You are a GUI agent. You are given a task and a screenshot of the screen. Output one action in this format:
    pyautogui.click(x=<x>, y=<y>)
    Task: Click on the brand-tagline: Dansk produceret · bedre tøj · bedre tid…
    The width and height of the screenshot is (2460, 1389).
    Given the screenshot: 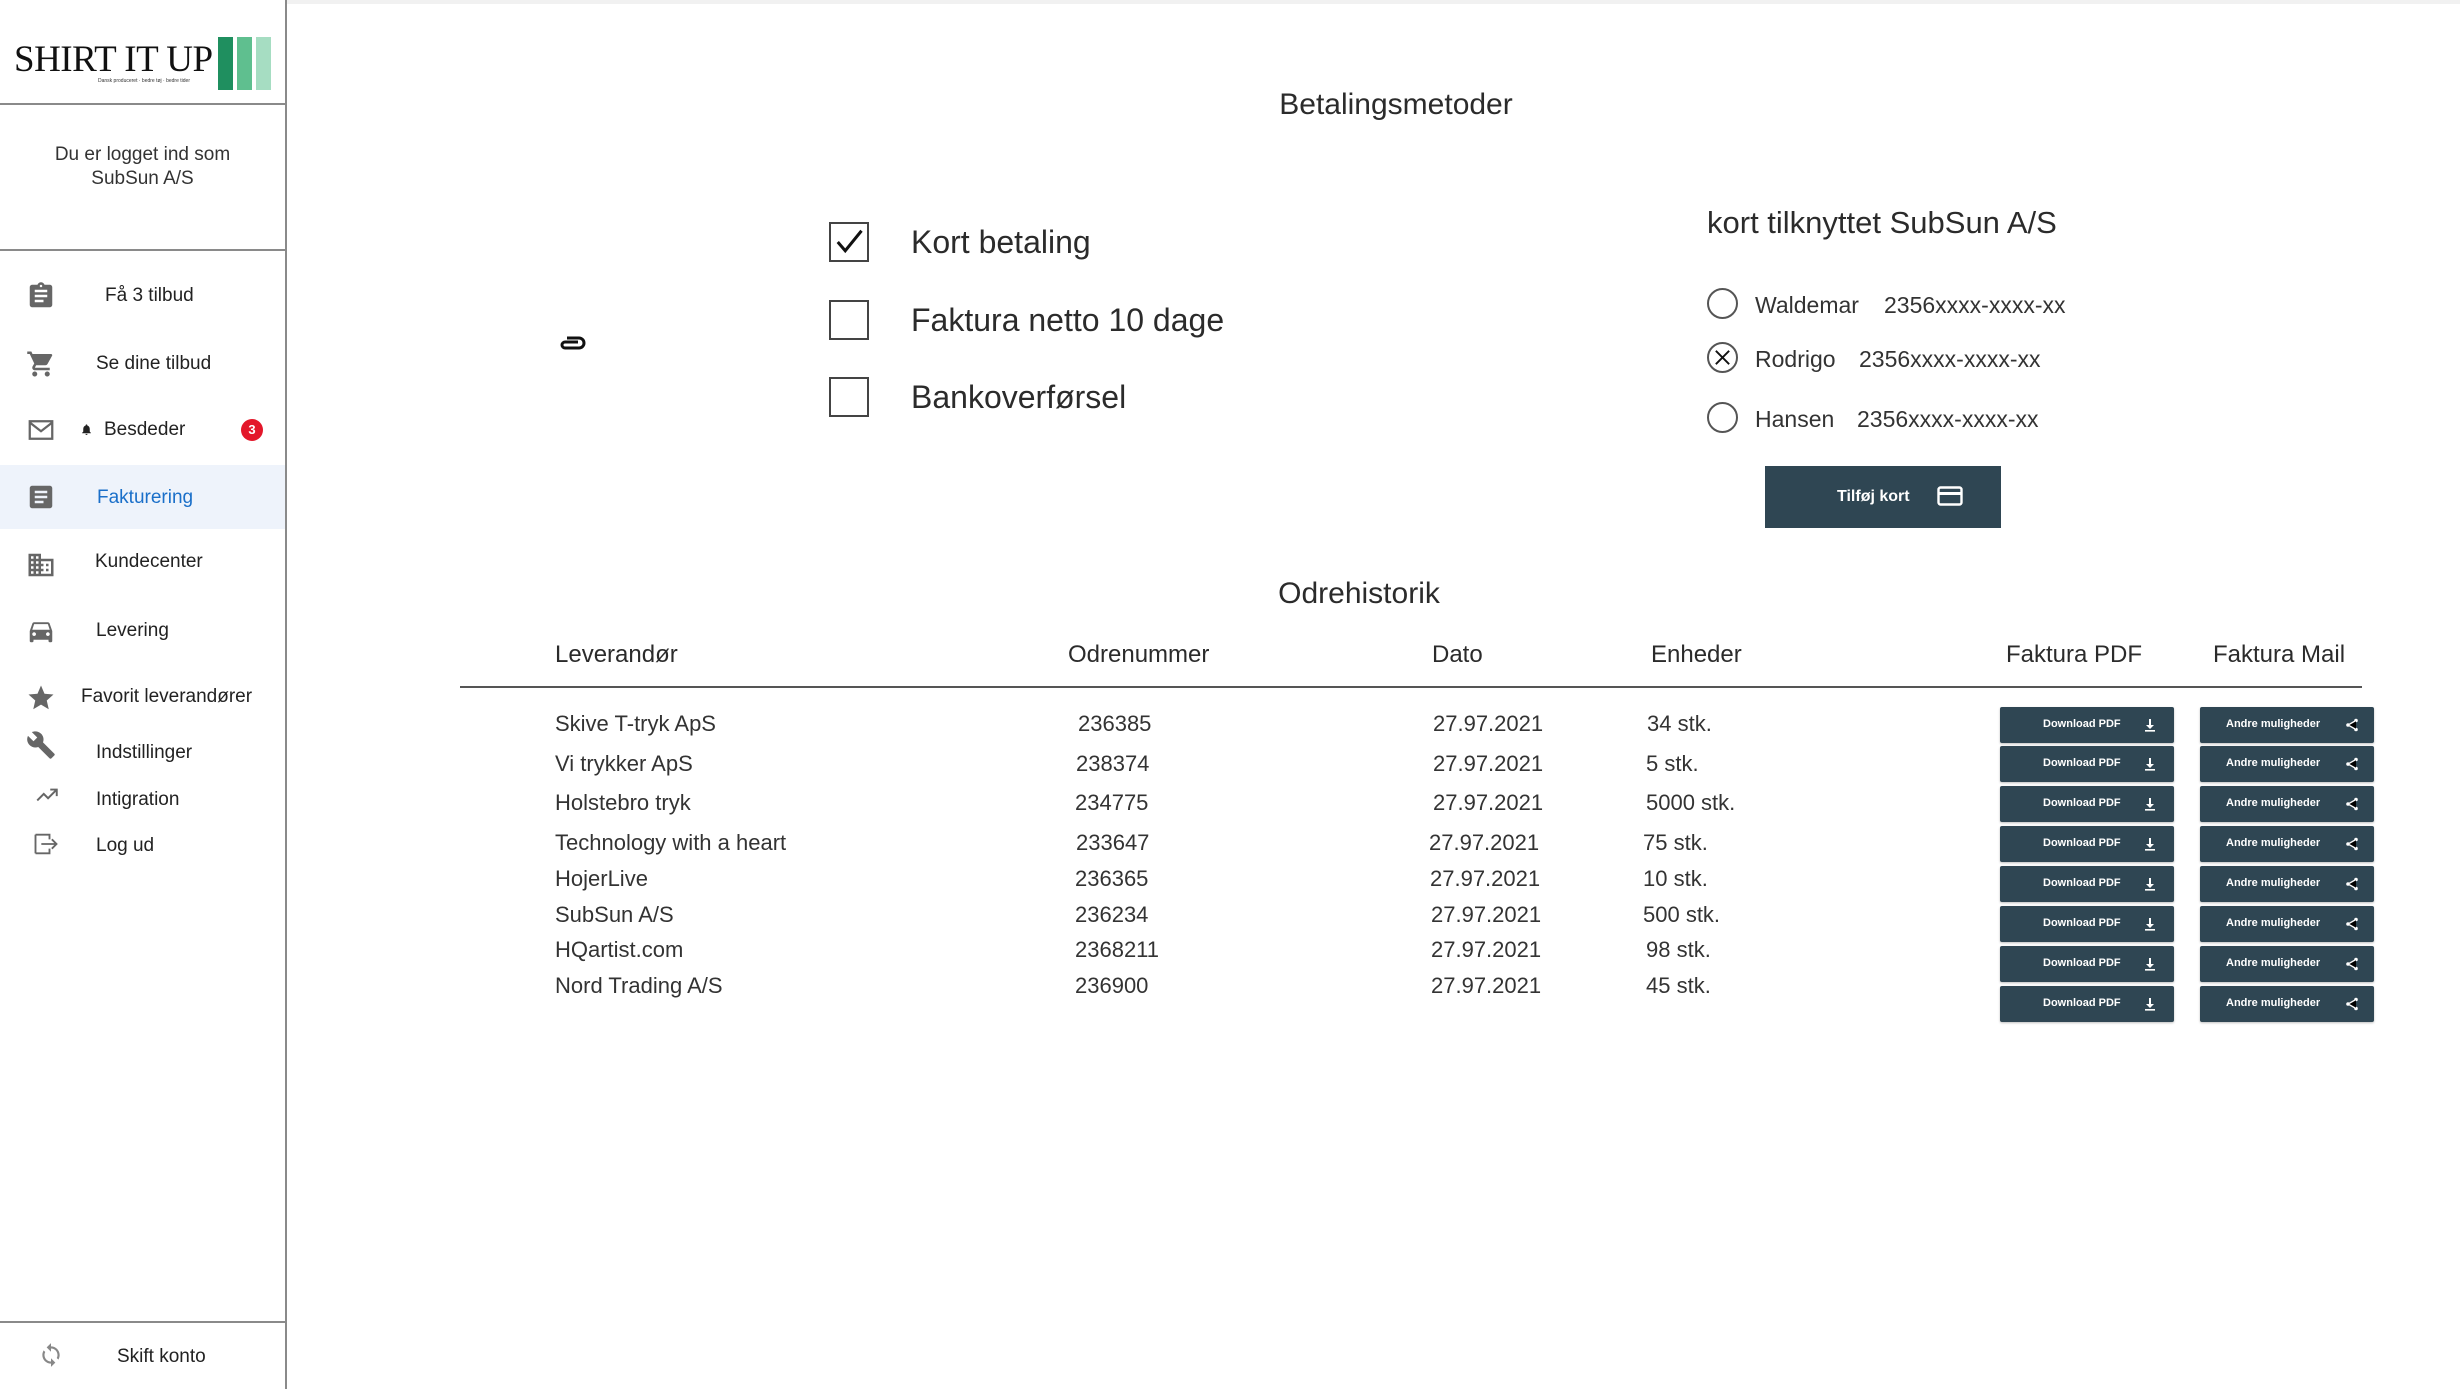 What is the action you would take?
    pyautogui.click(x=144, y=81)
    